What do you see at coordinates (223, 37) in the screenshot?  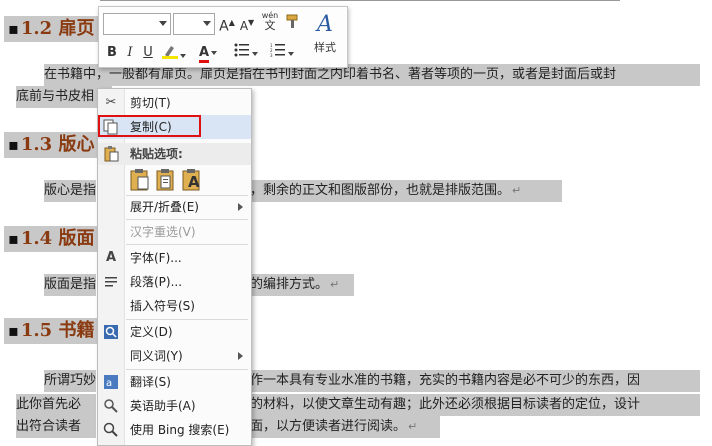 I see `mini-toolbar: A▲ A▼ wén 文 B I U A 123 A 样式` at bounding box center [223, 37].